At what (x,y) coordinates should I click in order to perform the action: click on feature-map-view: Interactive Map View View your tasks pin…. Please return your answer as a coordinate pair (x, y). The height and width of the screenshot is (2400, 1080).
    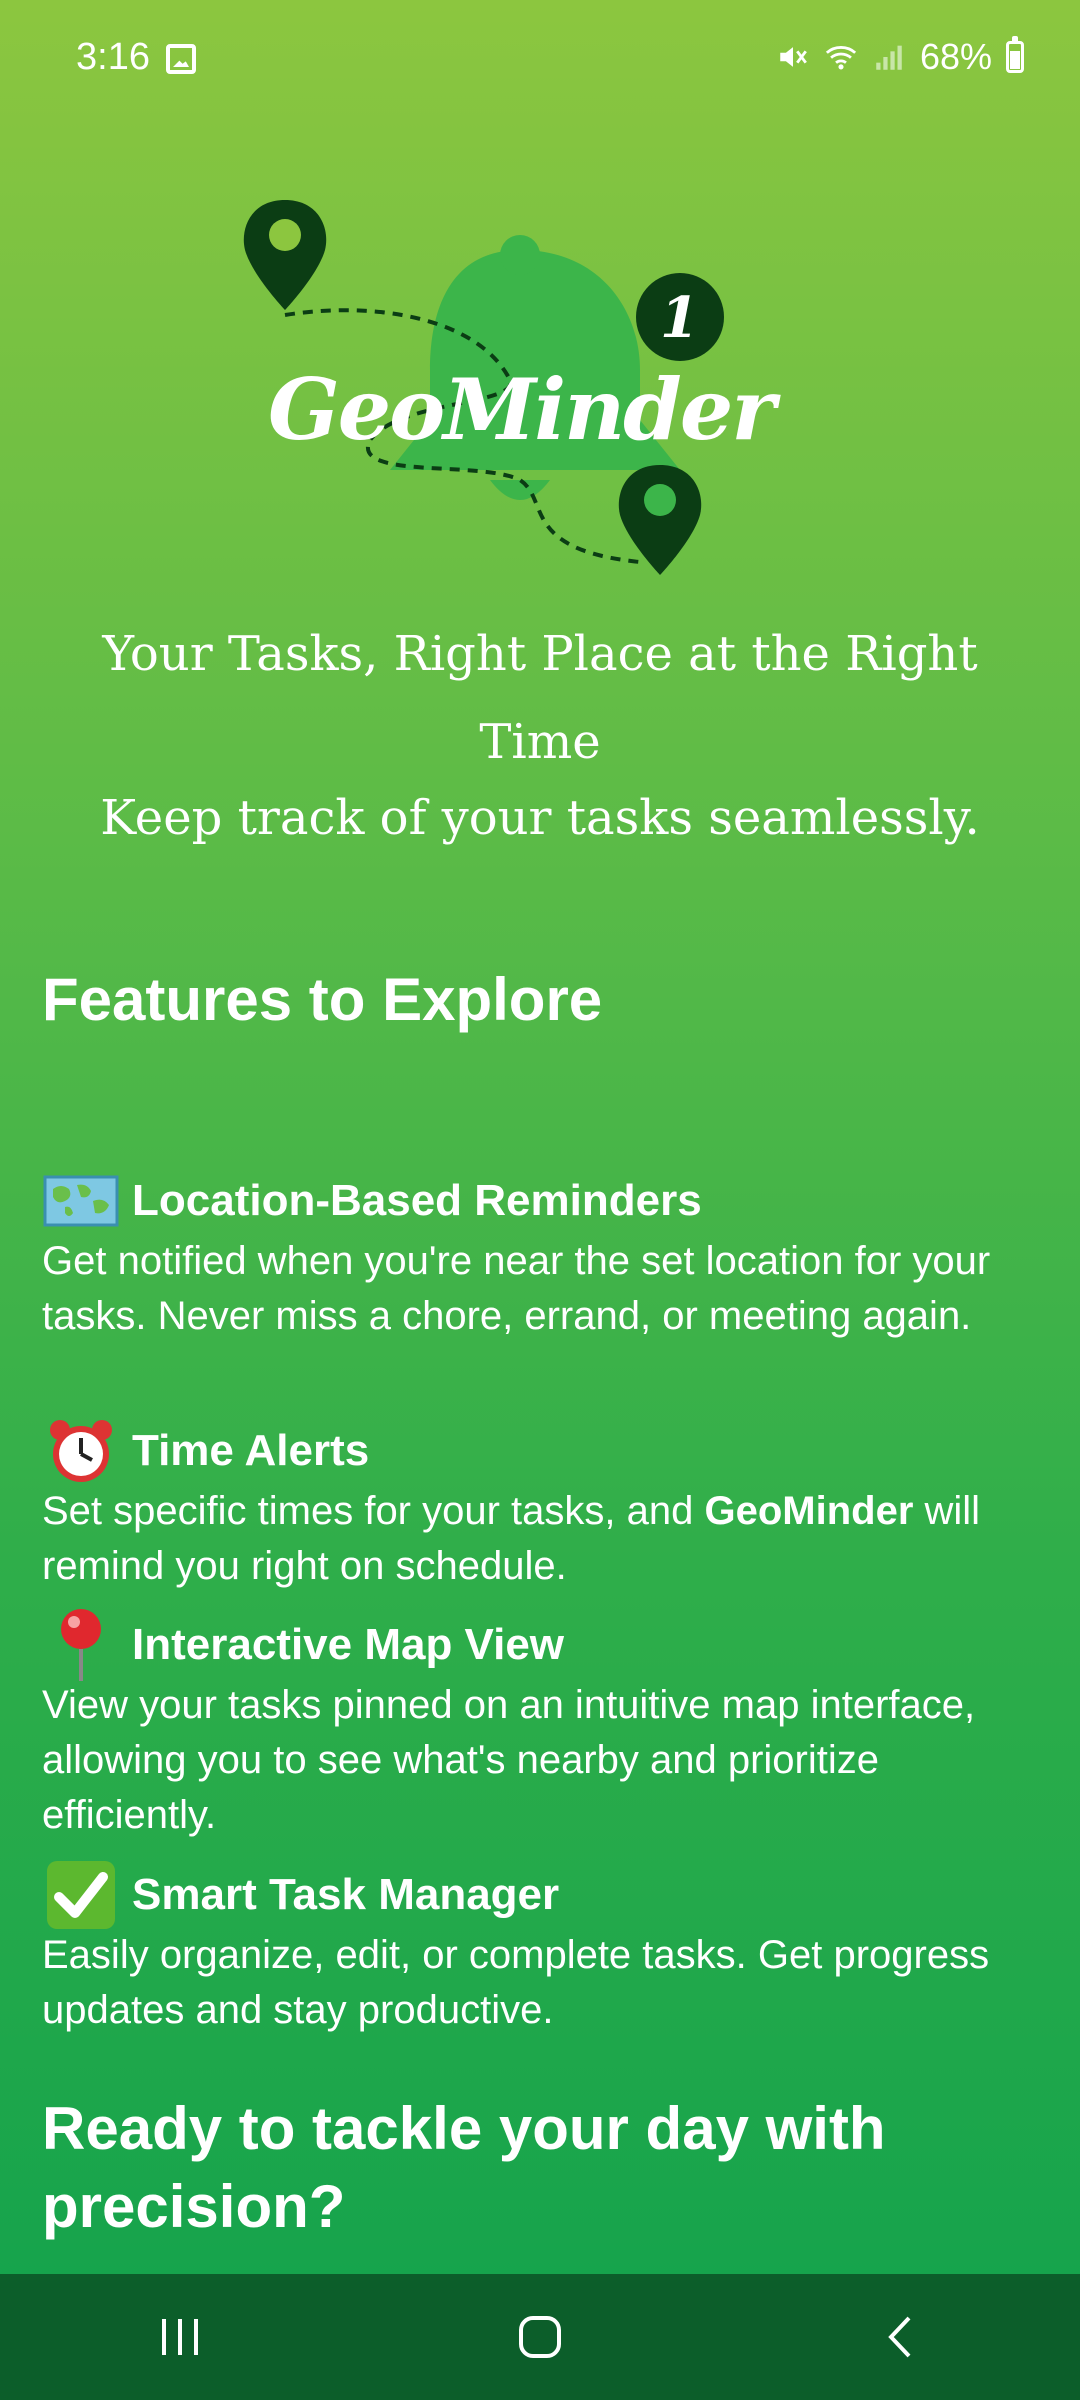
    Looking at the image, I should click on (542, 1726).